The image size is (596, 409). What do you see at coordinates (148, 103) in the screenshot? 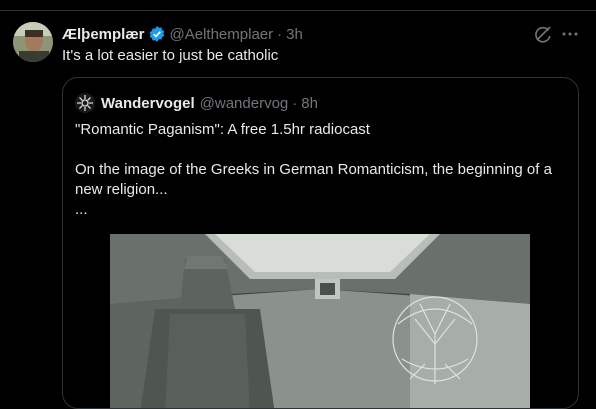
I see `quoted-author-name: Wandervogel` at bounding box center [148, 103].